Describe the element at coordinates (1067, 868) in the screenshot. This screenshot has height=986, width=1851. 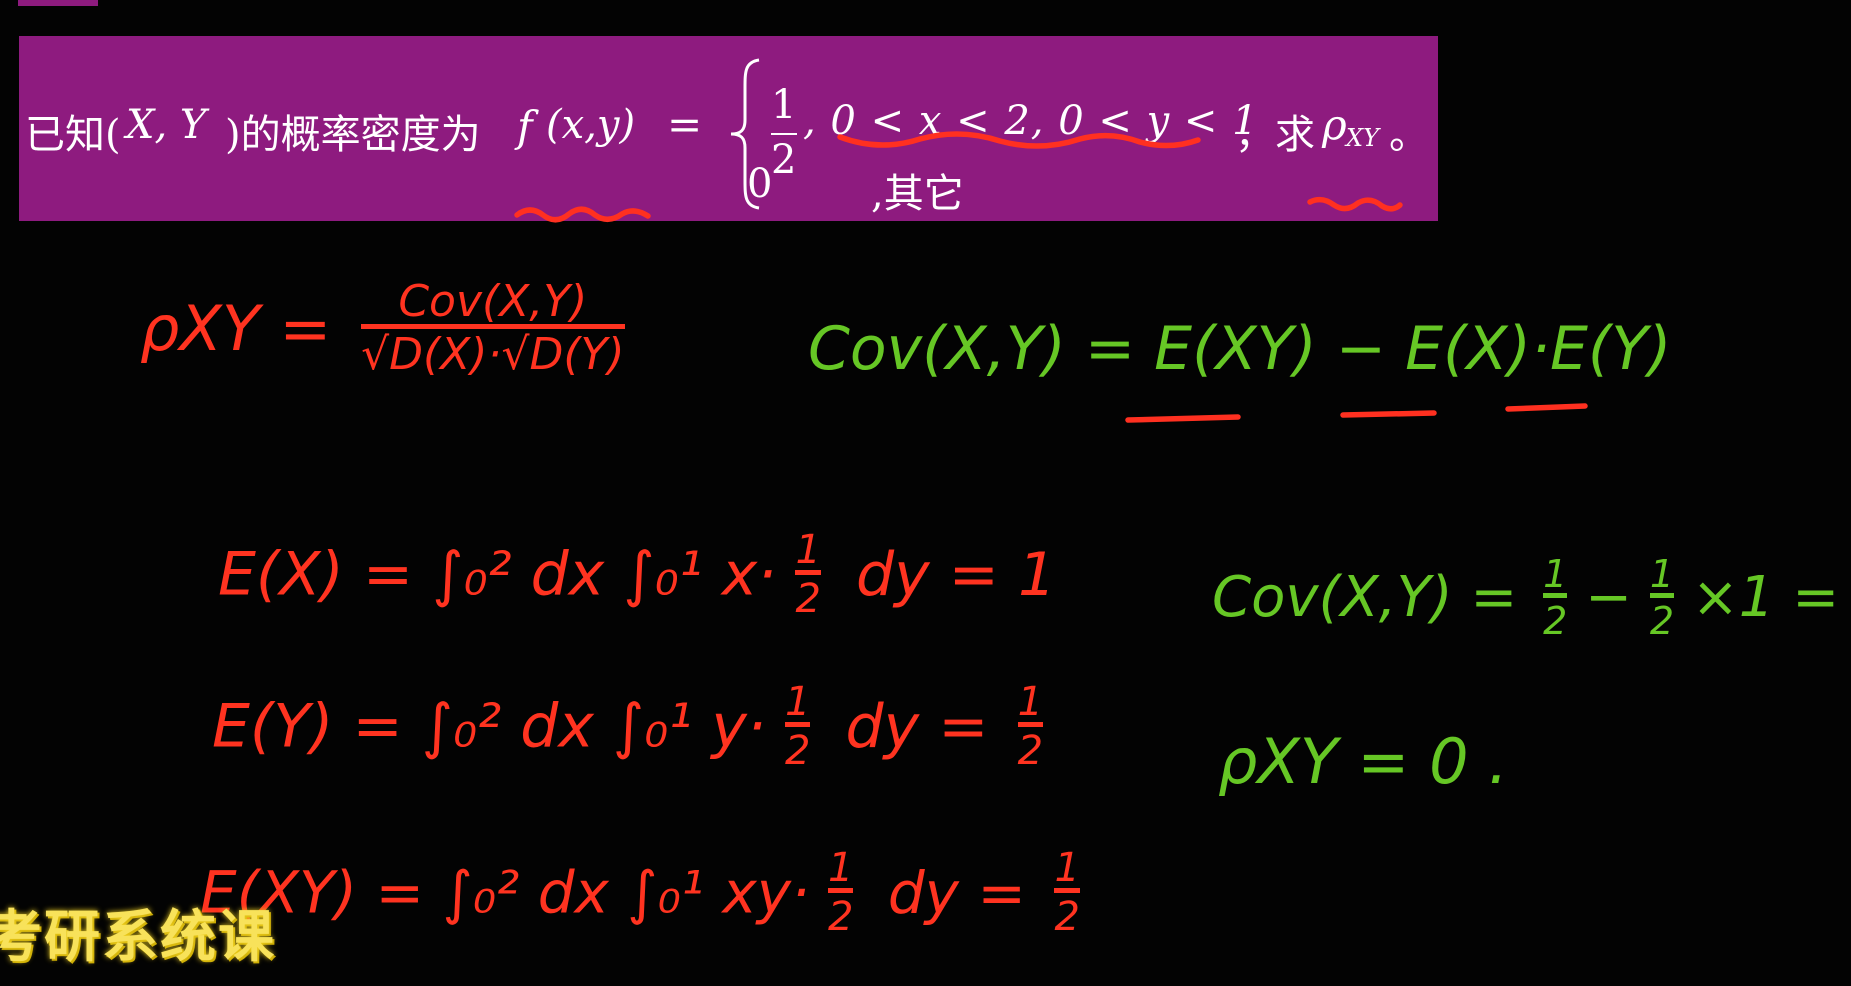
I see `exy-res-num: 1` at that location.